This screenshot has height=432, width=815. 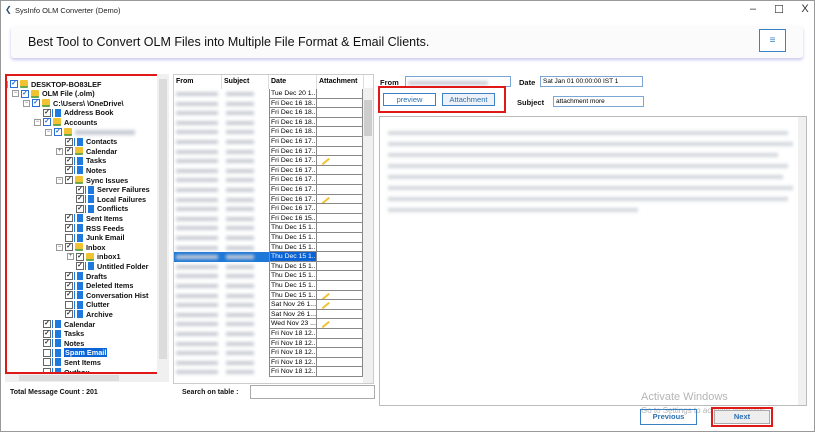 What do you see at coordinates (591, 81) in the screenshot?
I see `date-field: Sat Jan 01 00:00:00 IST 1` at bounding box center [591, 81].